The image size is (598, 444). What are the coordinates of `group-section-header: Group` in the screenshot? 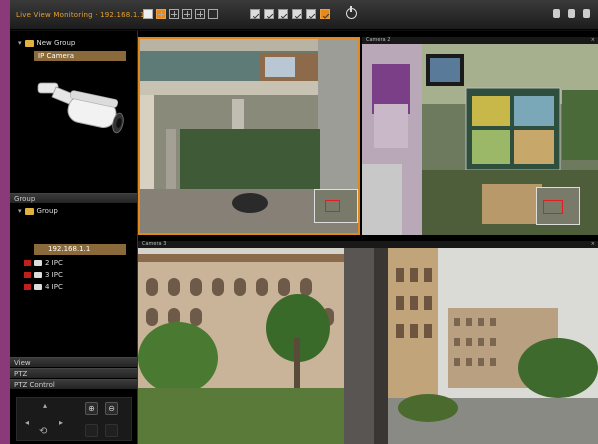 It's located at (73, 198).